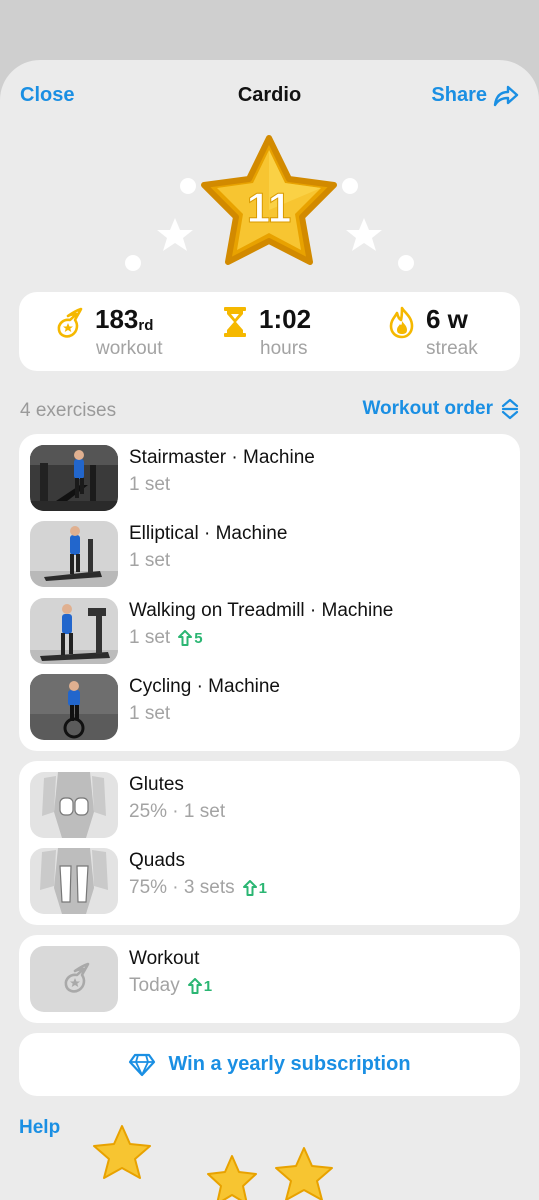  I want to click on exercise-title: Cycling · Machine, so click(204, 686).